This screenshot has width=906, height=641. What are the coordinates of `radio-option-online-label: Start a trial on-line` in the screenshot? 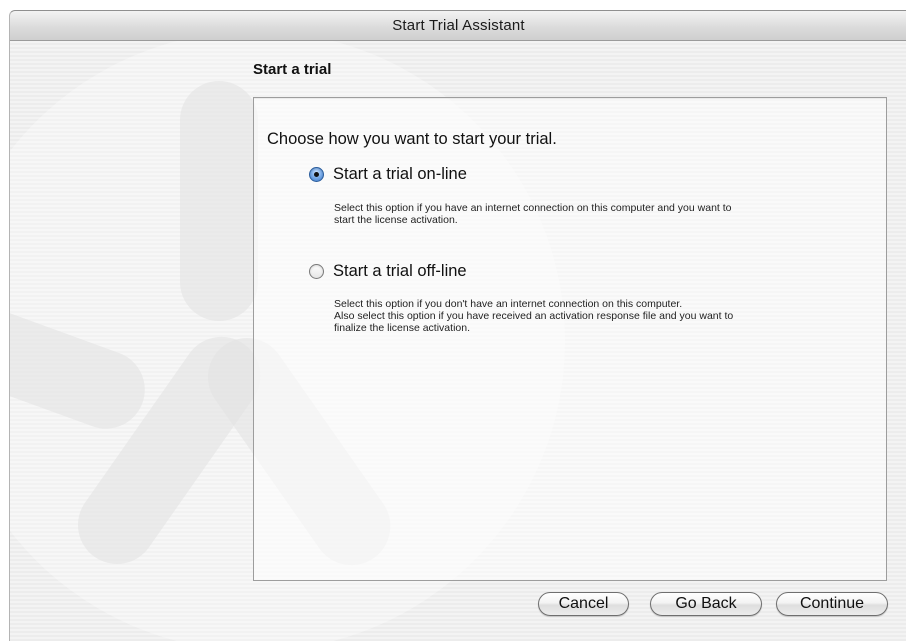 It's located at (400, 174).